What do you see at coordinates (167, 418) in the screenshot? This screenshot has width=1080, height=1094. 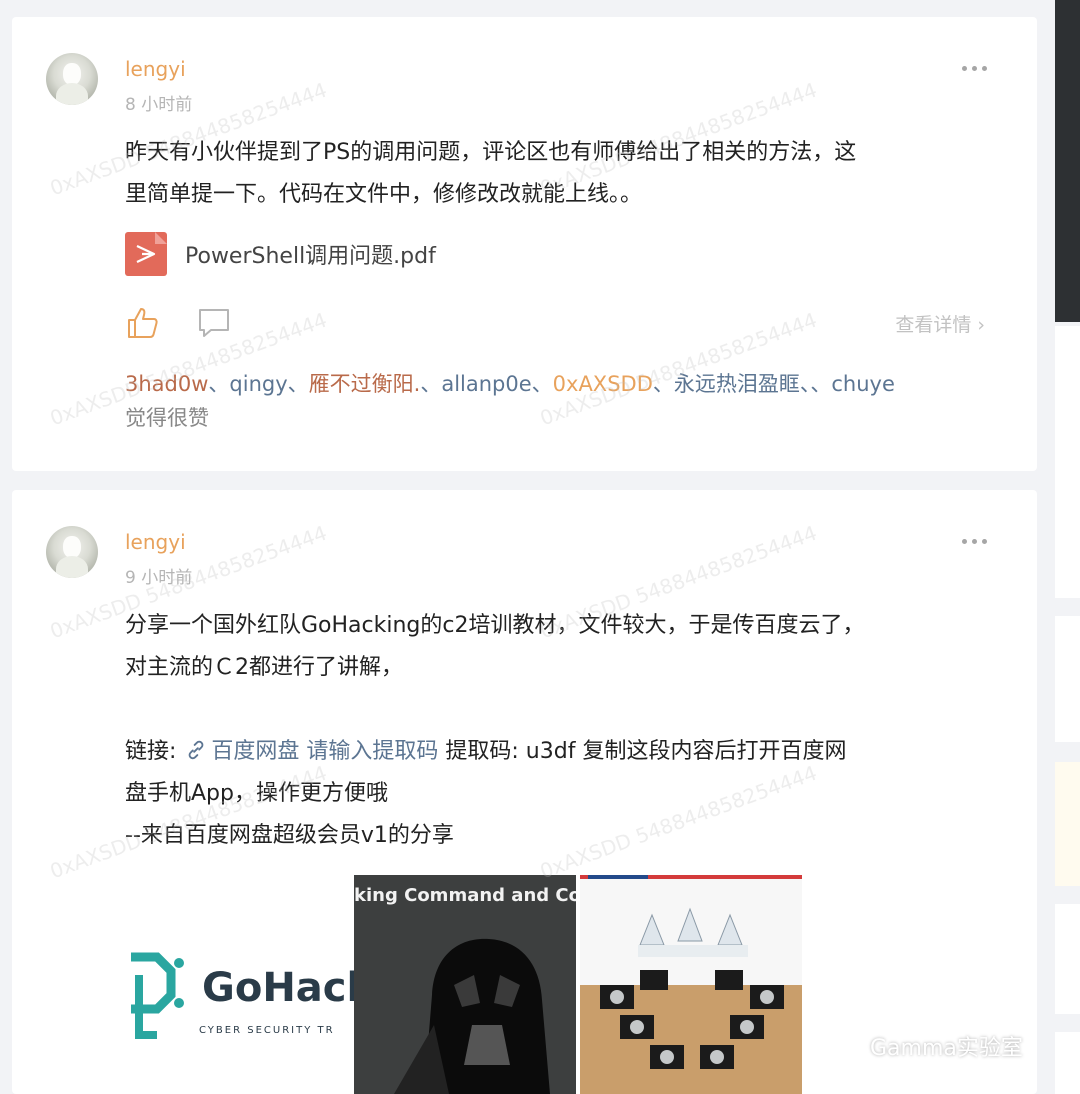 I see `liker-suffix: 觉得很赞` at bounding box center [167, 418].